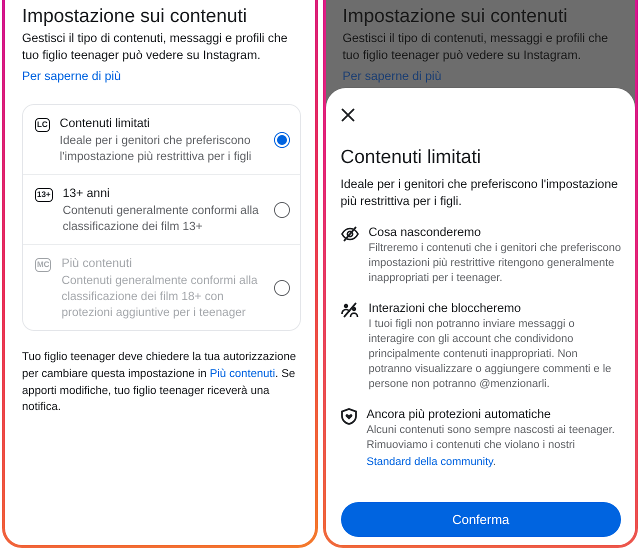 This screenshot has height=548, width=640. I want to click on footer-note: Tuo figlio teenager deve chiedere la tua autorizzazione per cambiare questa impostazione in Più contenuti. Se apporti modifiche, tuo figlio teenager riceverà una notifica., so click(160, 382).